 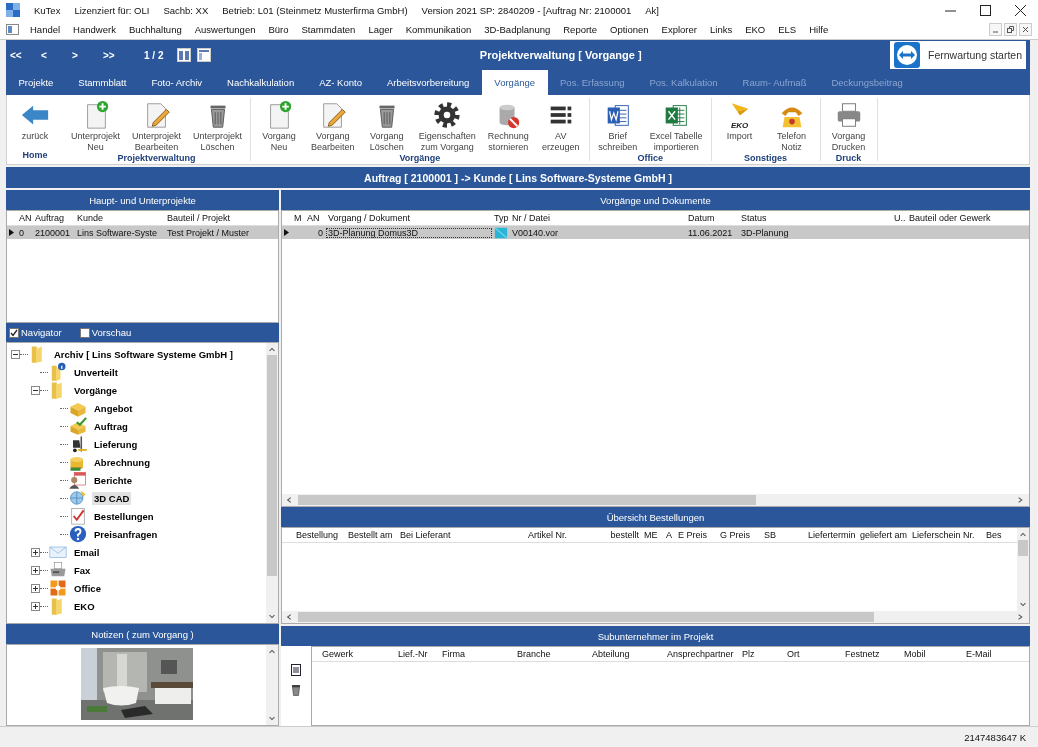 I want to click on tree-item: Fax, so click(x=82, y=570).